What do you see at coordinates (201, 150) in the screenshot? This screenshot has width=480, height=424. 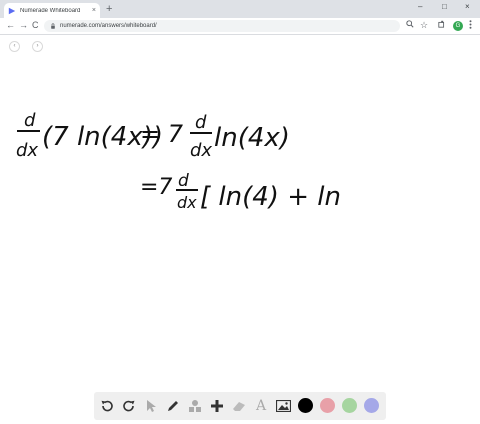 I see `hw-line1-rhs-den: dx` at bounding box center [201, 150].